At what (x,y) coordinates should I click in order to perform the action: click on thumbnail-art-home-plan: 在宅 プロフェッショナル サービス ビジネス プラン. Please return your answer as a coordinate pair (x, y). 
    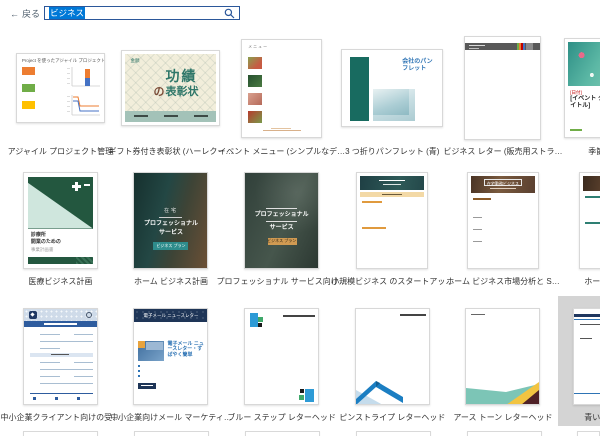
    Looking at the image, I should click on (171, 220).